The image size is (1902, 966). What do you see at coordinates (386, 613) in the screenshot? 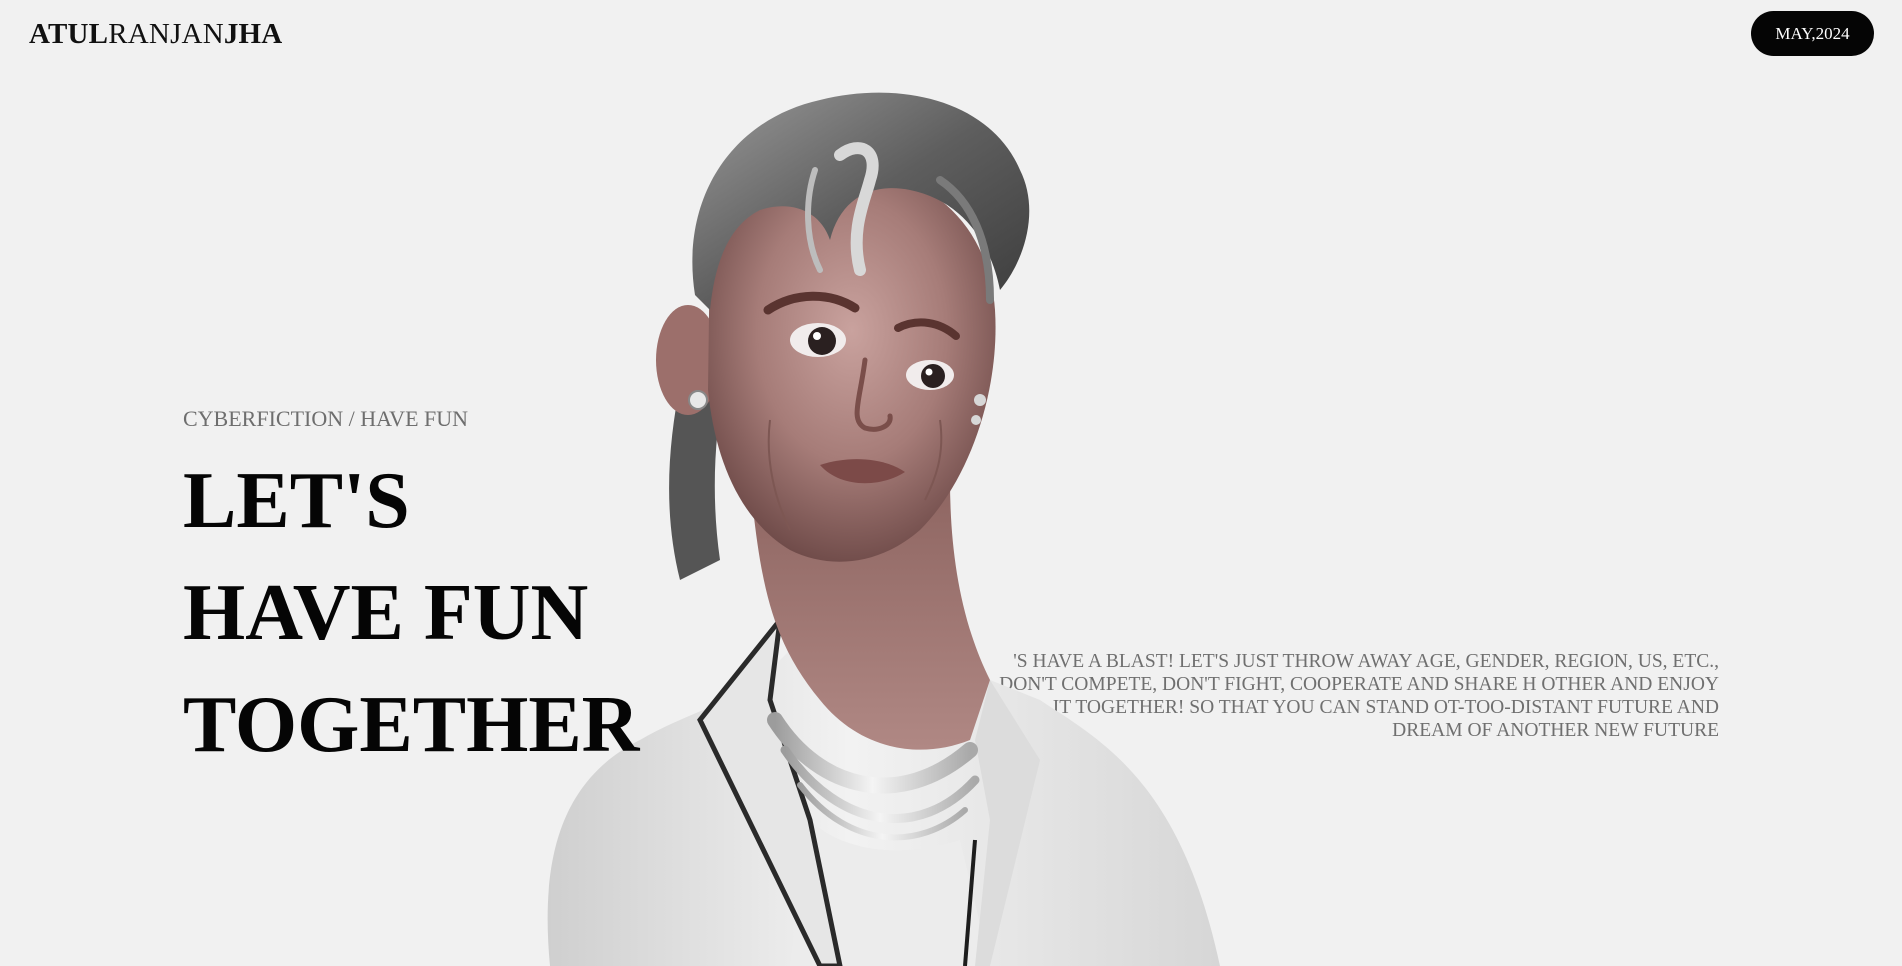
I see `headline-line-2: HAVE FUN` at bounding box center [386, 613].